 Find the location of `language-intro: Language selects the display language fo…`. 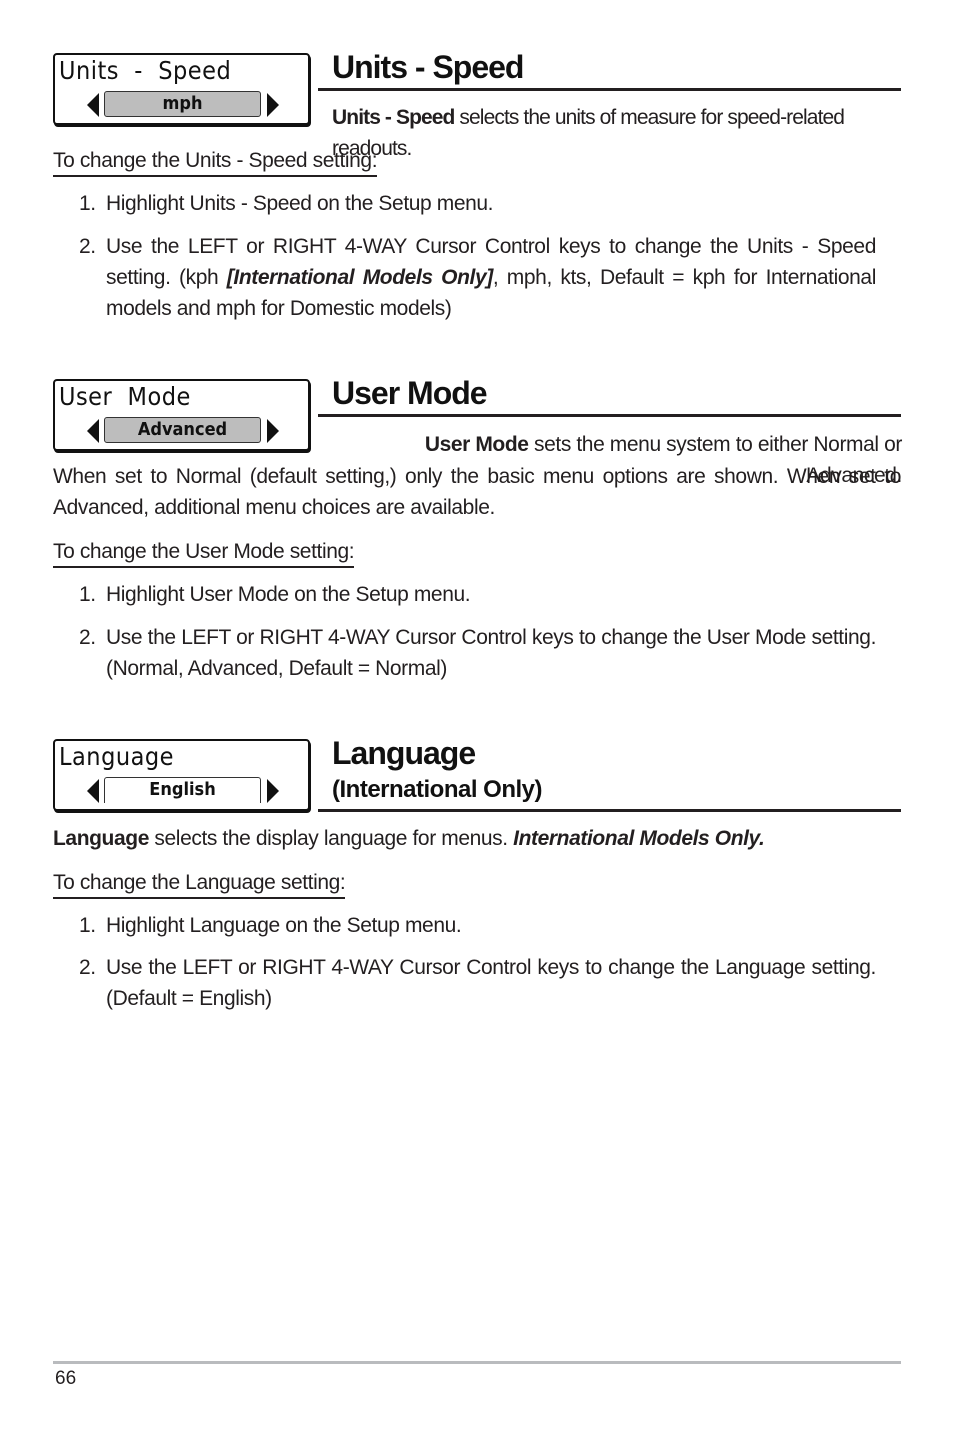

language-intro: Language selects the display language fo… is located at coordinates (477, 838).